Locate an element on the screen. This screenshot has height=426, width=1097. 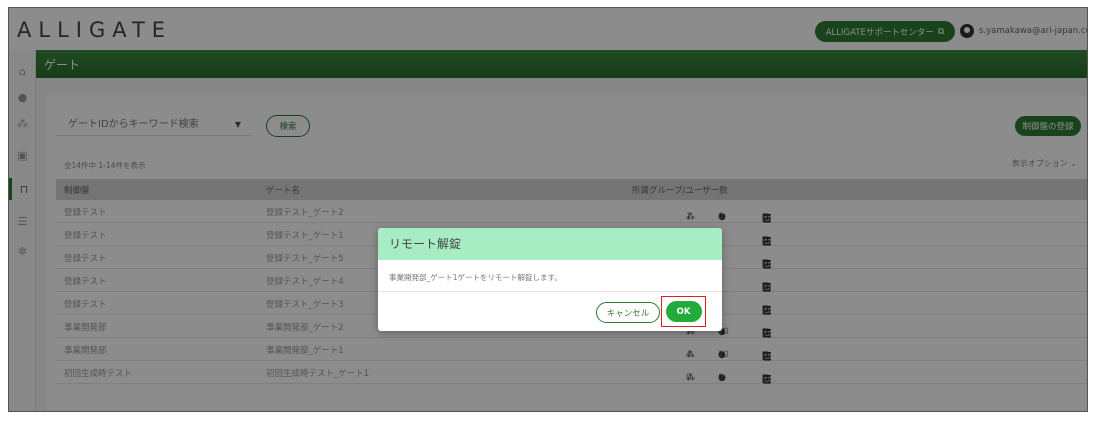
cancel-button: キャンセル is located at coordinates (628, 312).